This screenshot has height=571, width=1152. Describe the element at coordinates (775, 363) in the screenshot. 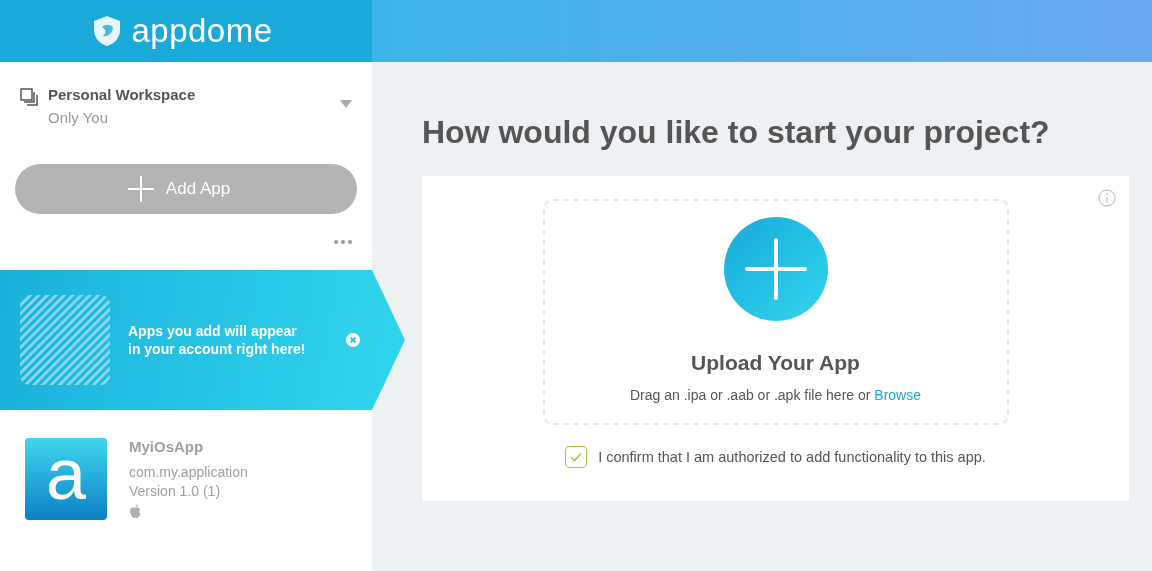

I see `upload-title: Upload Your App` at that location.